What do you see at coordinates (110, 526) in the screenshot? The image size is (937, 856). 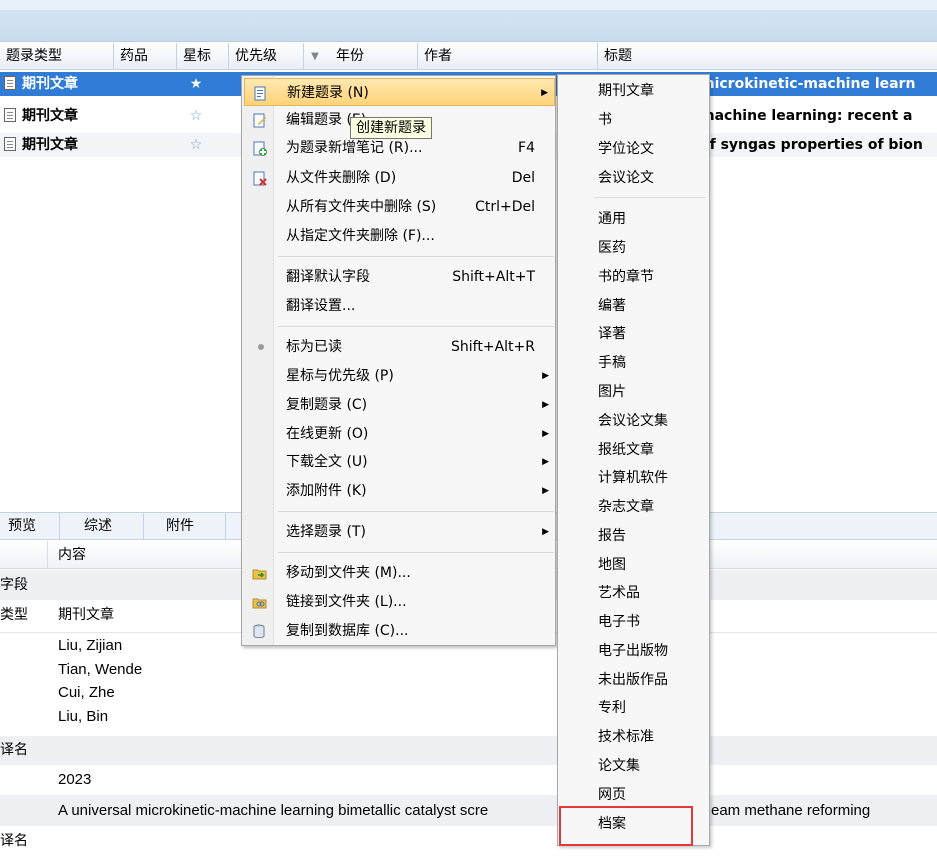 I see `tab-summary: 综述` at bounding box center [110, 526].